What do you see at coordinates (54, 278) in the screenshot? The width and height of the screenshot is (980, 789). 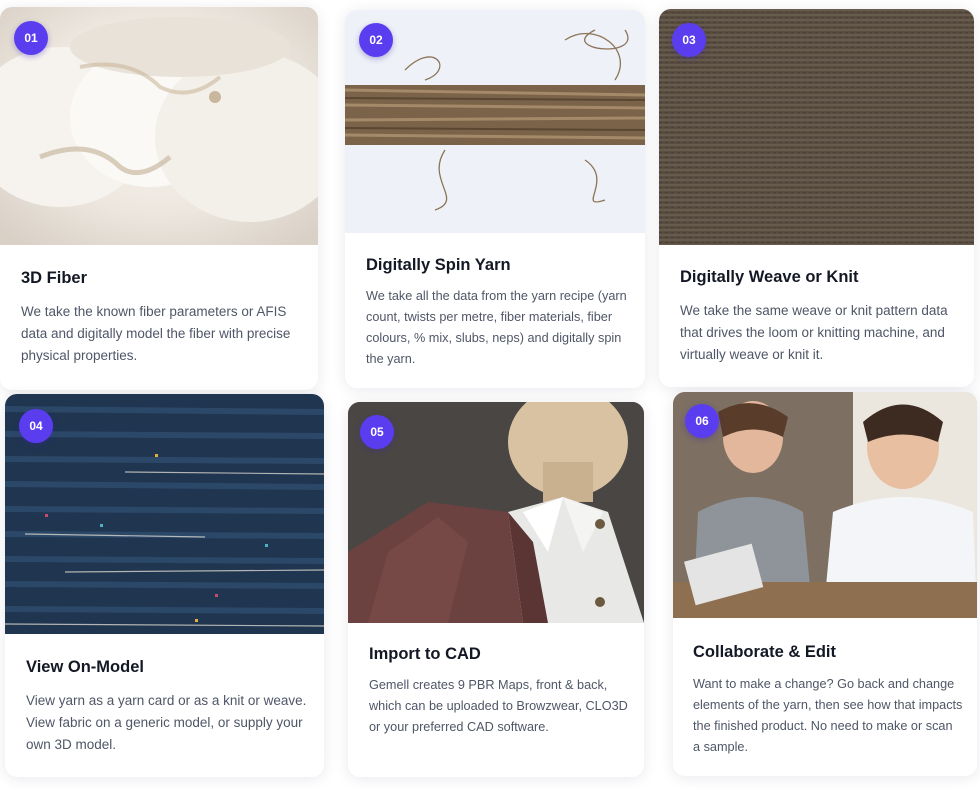 I see `card-title: 3D Fiber` at bounding box center [54, 278].